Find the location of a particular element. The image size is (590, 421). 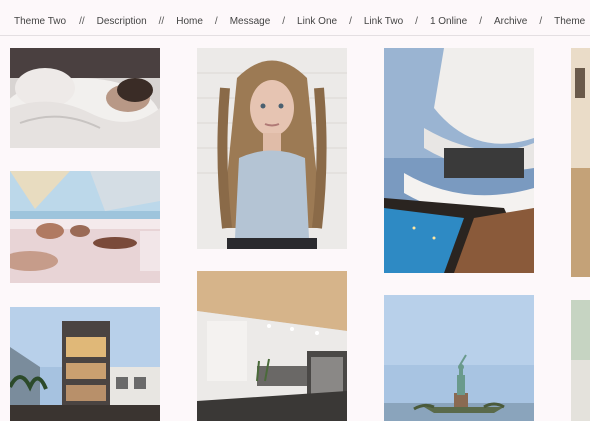

photo-bed is located at coordinates (85, 98).